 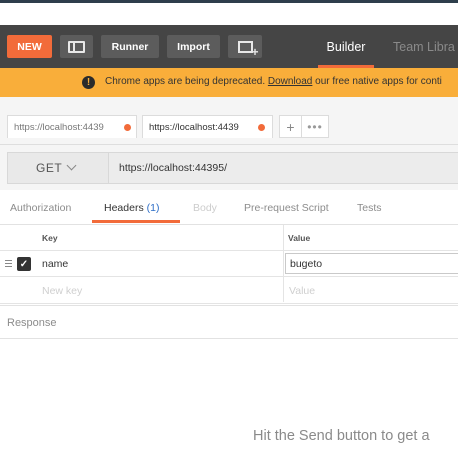 I want to click on tab-headers-label: Headers, so click(x=124, y=208).